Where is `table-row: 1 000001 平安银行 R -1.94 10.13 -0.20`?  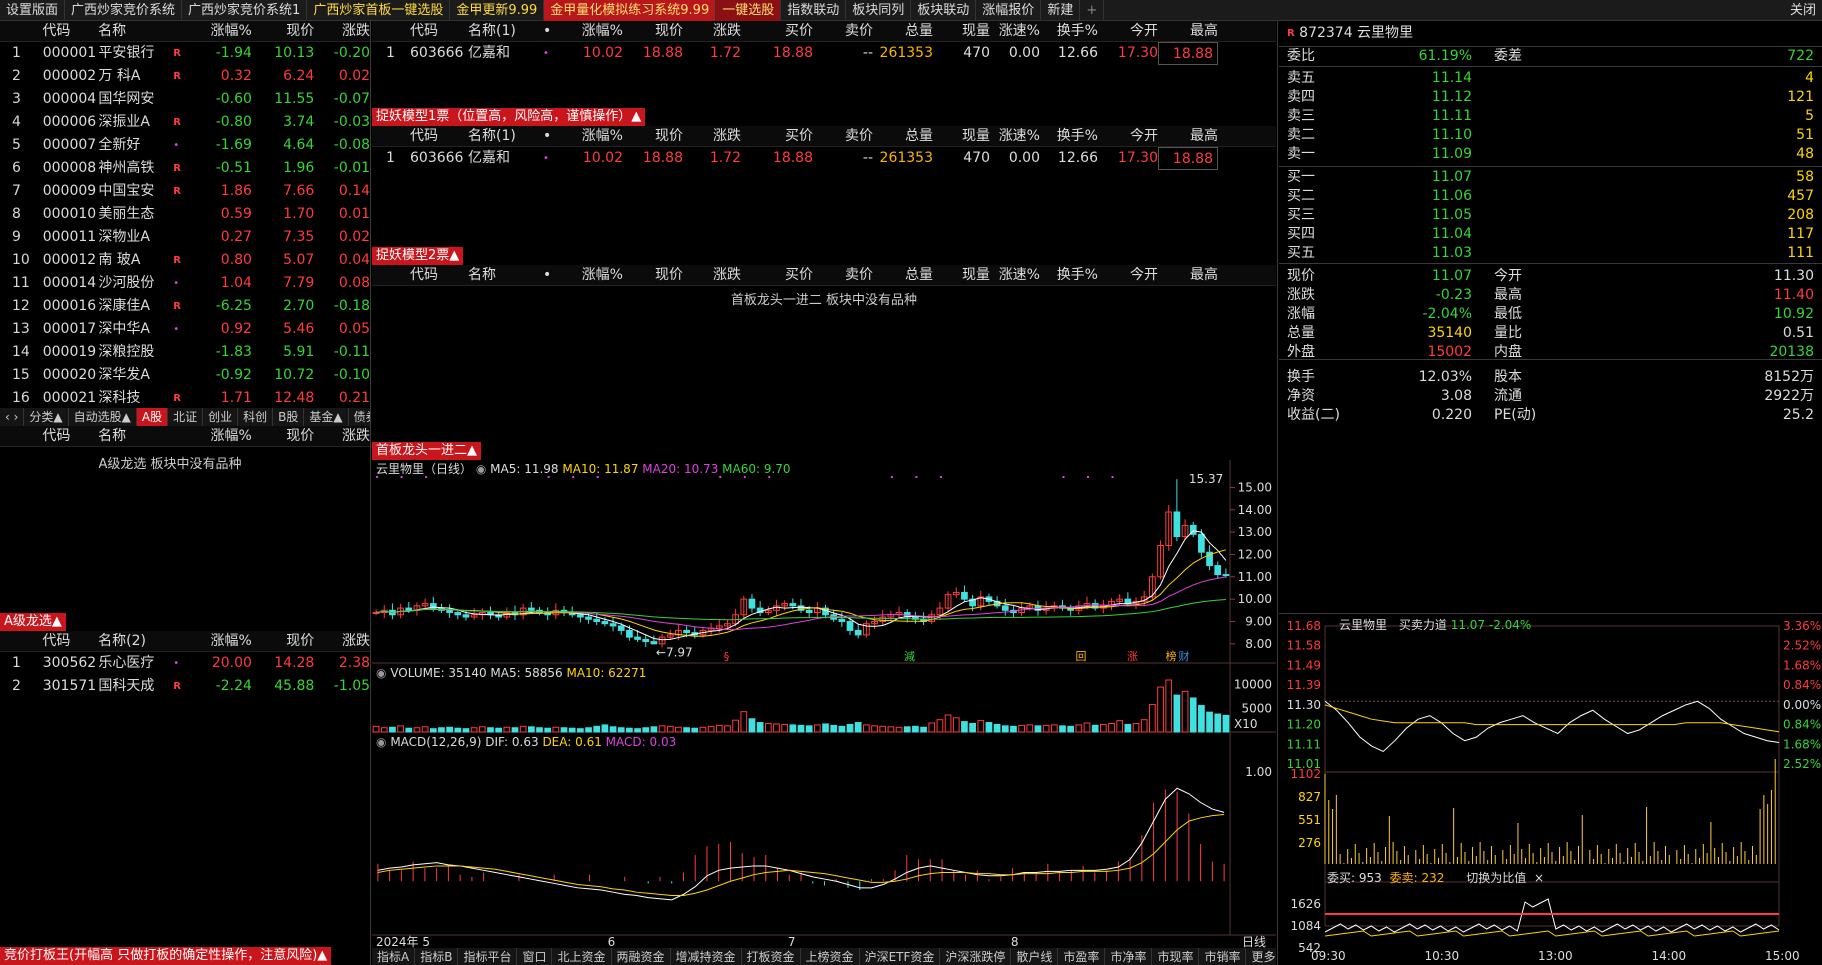 table-row: 1 000001 平安银行 R -1.94 10.13 -0.20 is located at coordinates (185, 53).